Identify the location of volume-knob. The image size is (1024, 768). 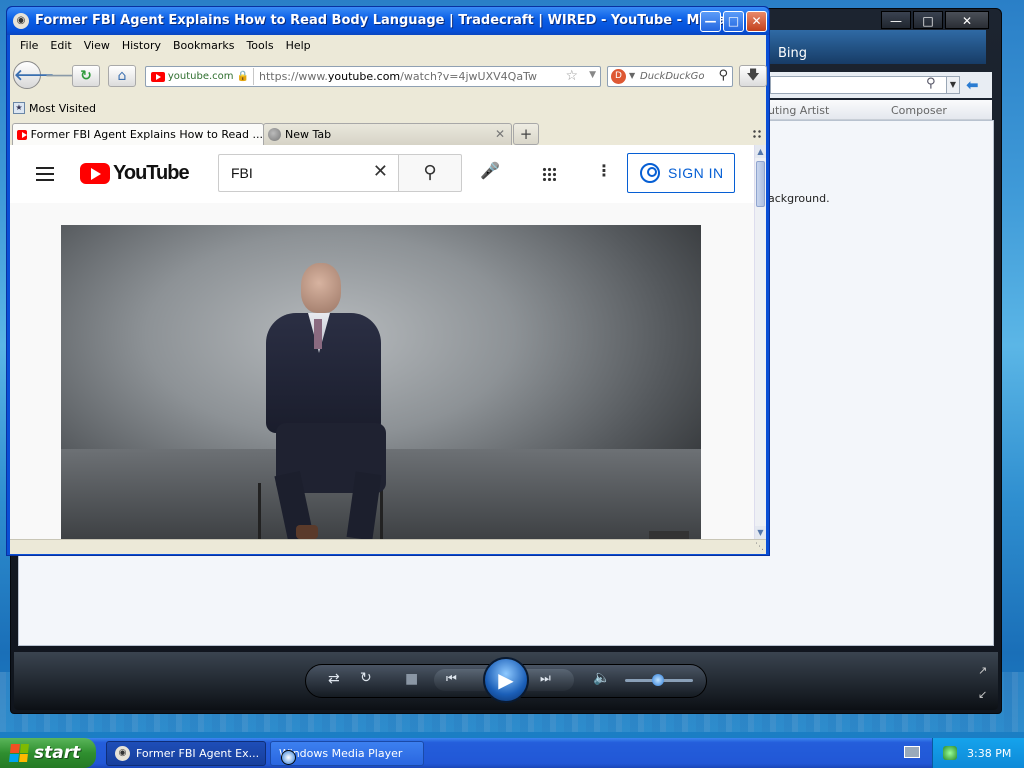
(657, 680).